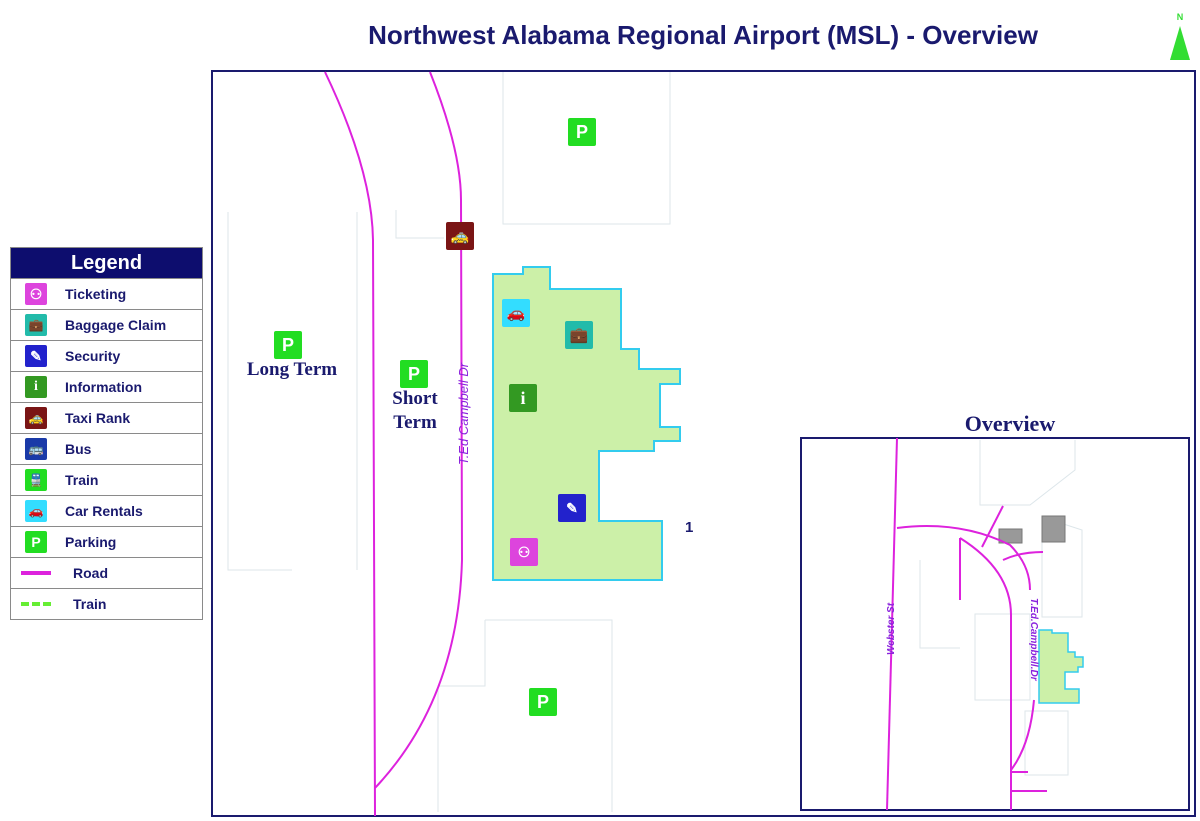  I want to click on overview-road-webster: Webster St, so click(891, 628).